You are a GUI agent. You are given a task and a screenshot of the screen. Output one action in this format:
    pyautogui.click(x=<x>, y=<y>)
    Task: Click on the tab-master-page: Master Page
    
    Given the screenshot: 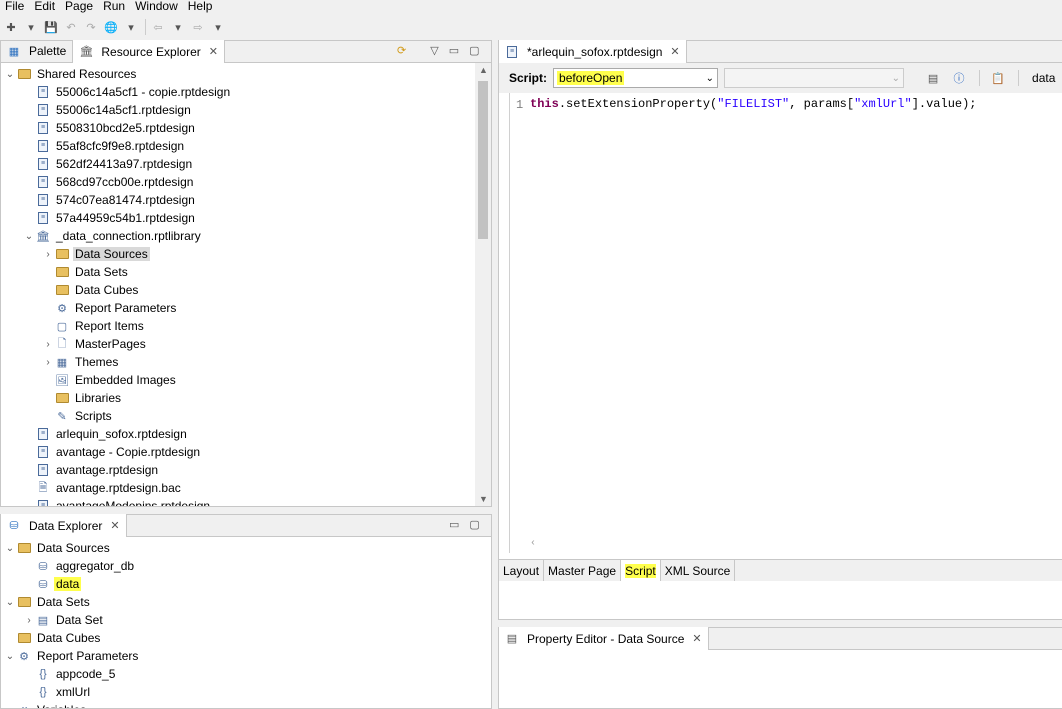 What is the action you would take?
    pyautogui.click(x=583, y=570)
    